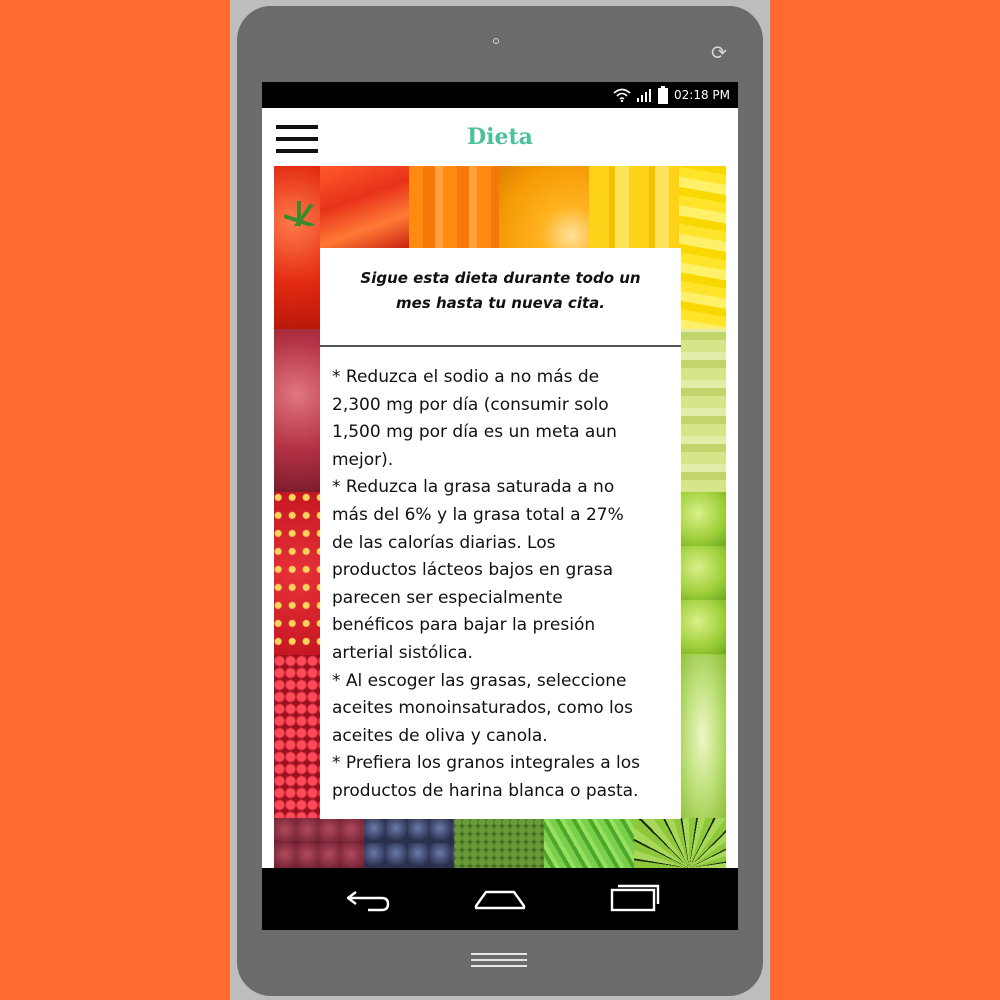  What do you see at coordinates (644, 95) in the screenshot?
I see `signal-icon` at bounding box center [644, 95].